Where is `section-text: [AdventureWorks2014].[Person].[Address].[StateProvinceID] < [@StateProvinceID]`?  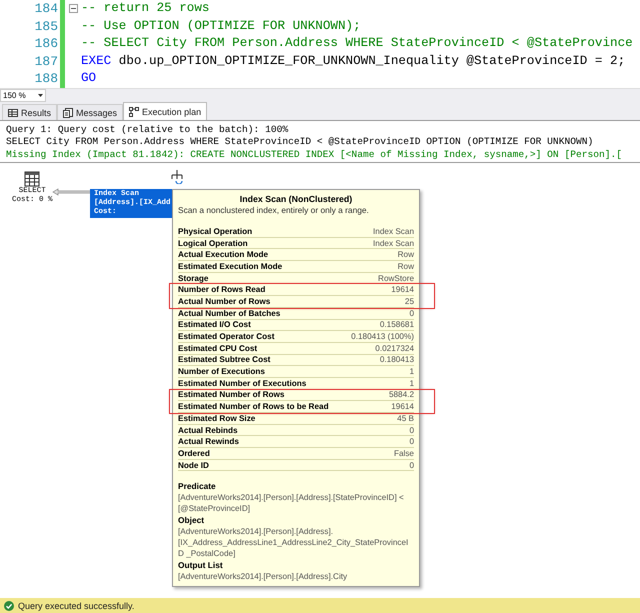 section-text: [AdventureWorks2014].[Person].[Address].[StateProvinceID] < [@StateProvinceID] is located at coordinates (291, 503).